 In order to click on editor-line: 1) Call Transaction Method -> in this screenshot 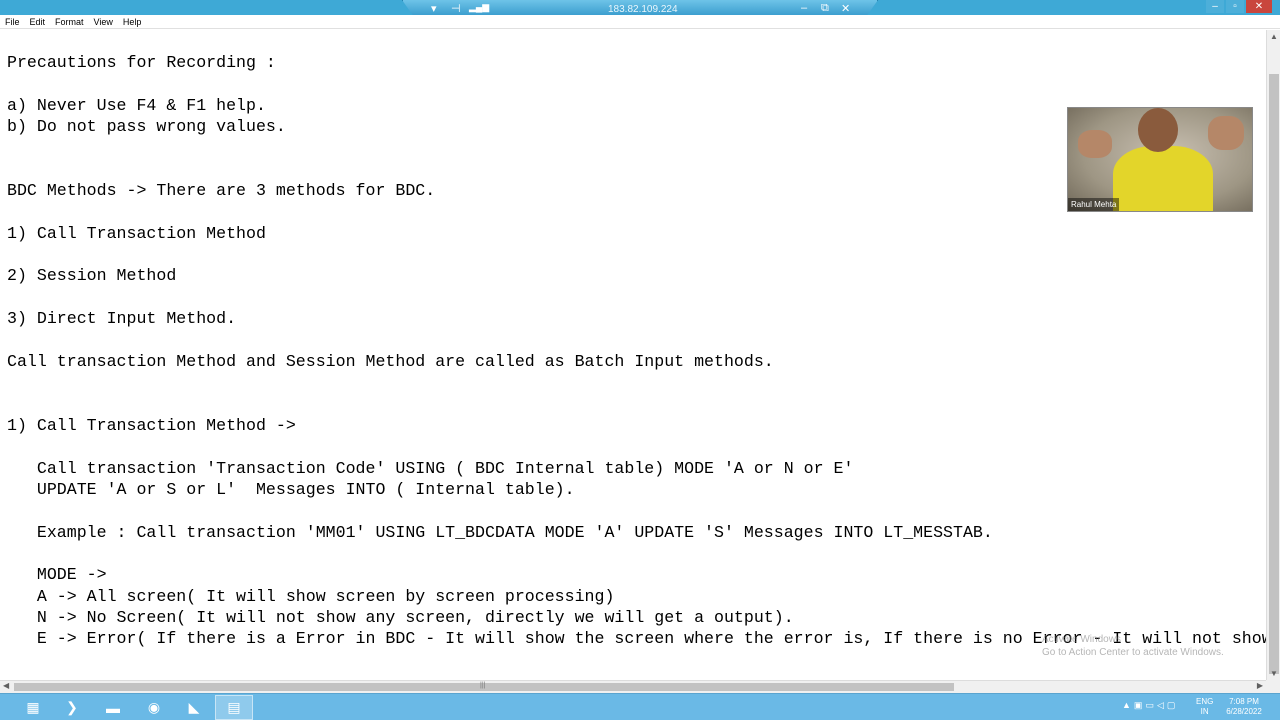, I will do `click(151, 425)`.